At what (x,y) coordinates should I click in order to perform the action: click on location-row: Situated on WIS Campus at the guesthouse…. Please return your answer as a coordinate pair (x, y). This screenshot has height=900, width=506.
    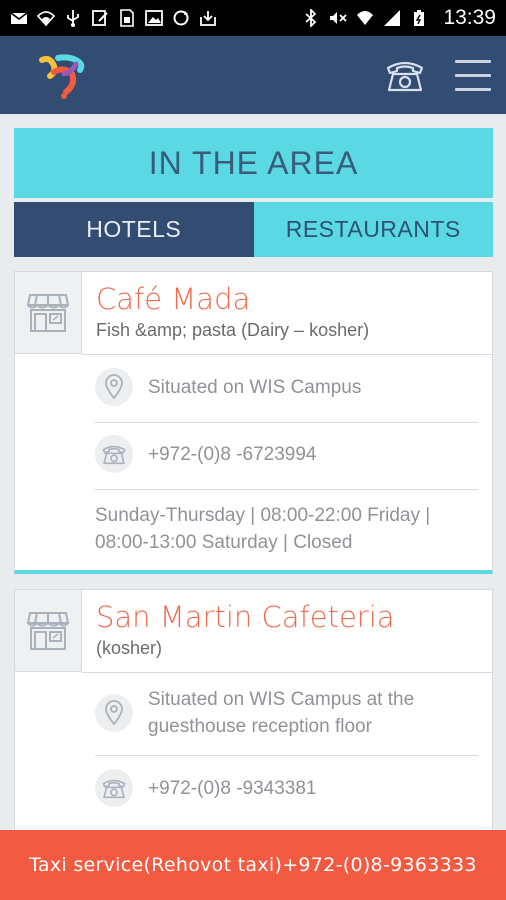
    Looking at the image, I should click on (286, 713).